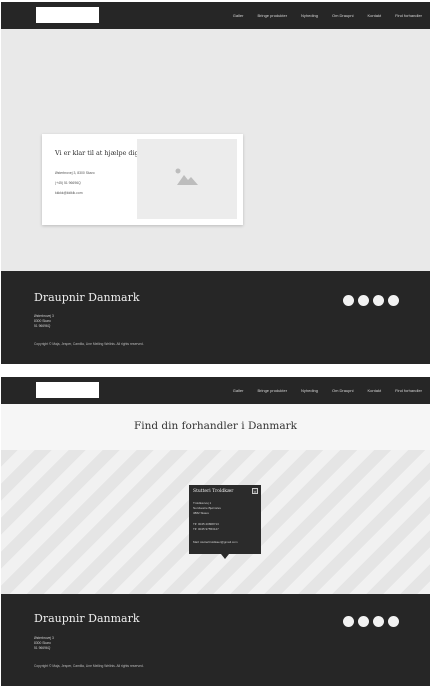  Describe the element at coordinates (255, 491) in the screenshot. I see `close-icon: ×` at that location.